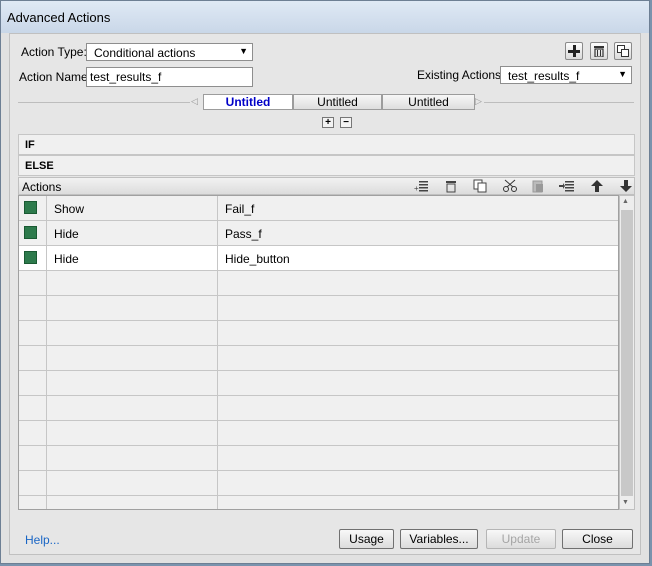 The width and height of the screenshot is (652, 566). What do you see at coordinates (418, 208) in the screenshot?
I see `target-cell: Fail_f` at bounding box center [418, 208].